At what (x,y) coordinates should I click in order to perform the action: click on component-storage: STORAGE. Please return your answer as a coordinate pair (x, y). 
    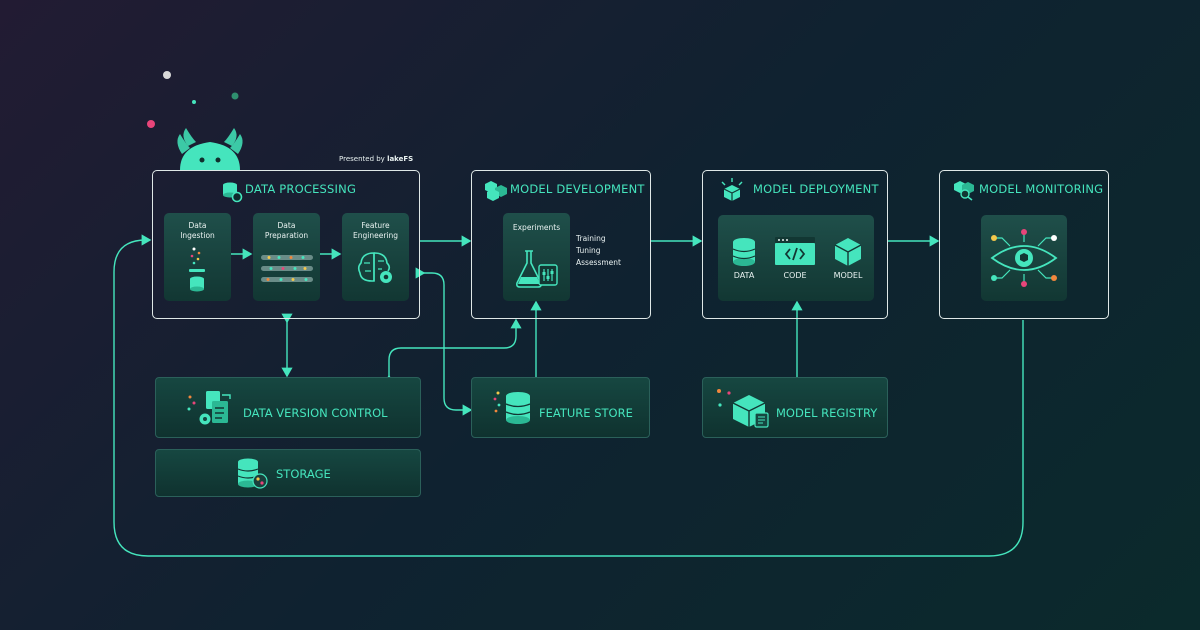
    Looking at the image, I should click on (288, 473).